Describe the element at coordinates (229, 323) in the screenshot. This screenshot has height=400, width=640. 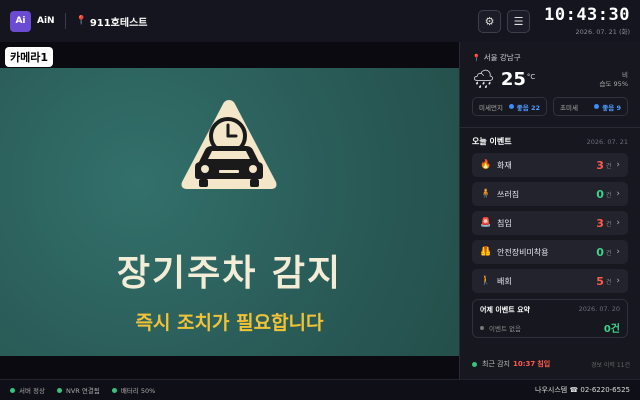
I see `alert-subtitle: 즉시 조치가 필요합니다` at that location.